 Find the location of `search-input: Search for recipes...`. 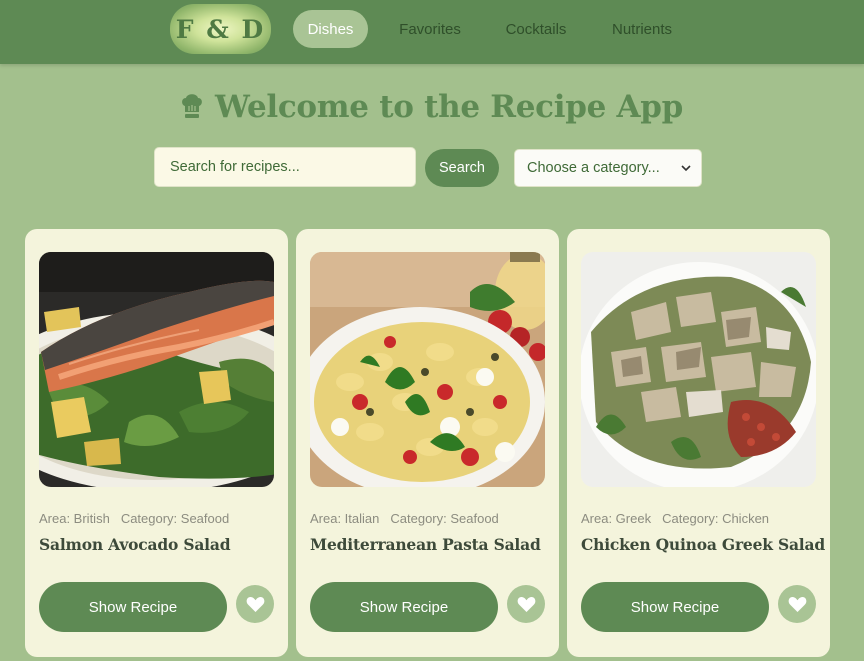

search-input: Search for recipes... is located at coordinates (285, 167).